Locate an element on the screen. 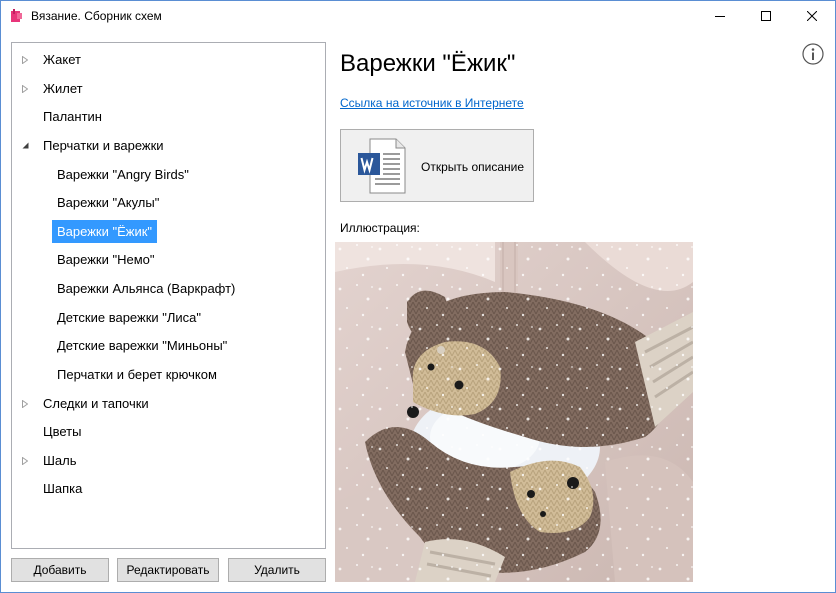  tree-item-palantin: Палантин is located at coordinates (63, 116).